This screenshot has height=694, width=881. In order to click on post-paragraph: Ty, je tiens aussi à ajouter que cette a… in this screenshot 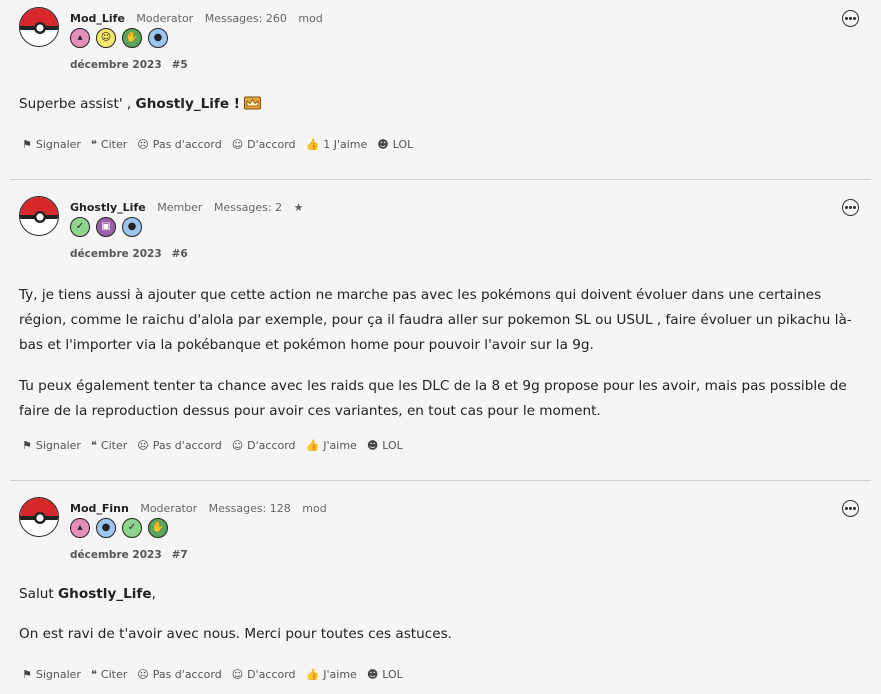, I will do `click(435, 320)`.